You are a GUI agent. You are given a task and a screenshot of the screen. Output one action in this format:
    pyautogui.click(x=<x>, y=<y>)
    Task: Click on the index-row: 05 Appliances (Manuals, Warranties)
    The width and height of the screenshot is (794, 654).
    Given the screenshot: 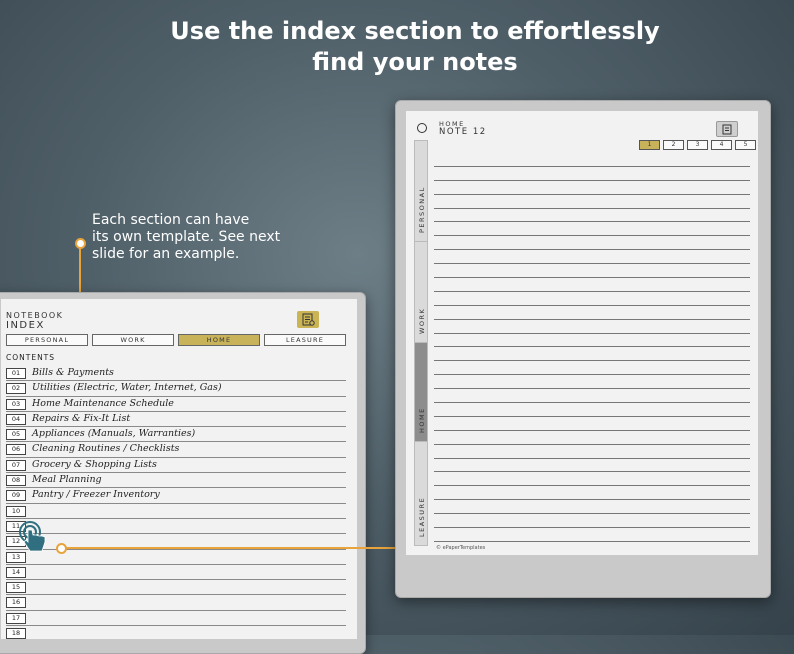 What is the action you would take?
    pyautogui.click(x=176, y=435)
    